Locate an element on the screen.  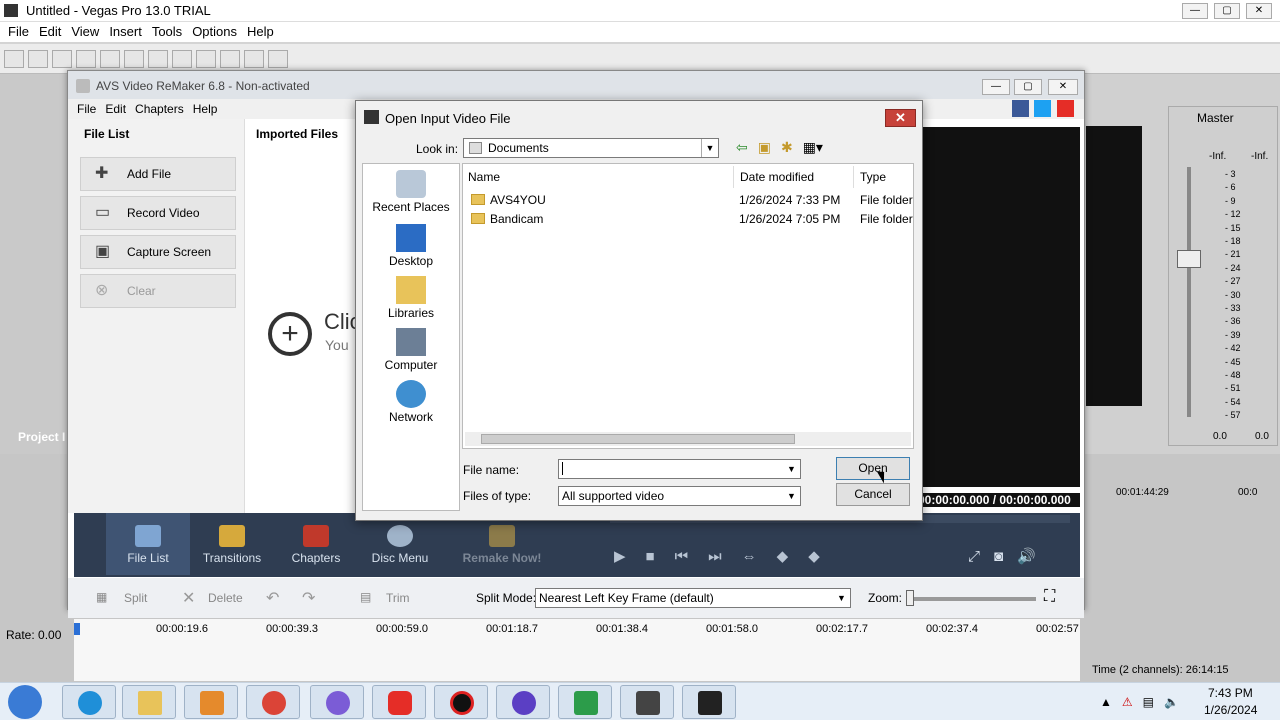
prev-frame-icon: ⏮ is located at coordinates (682, 556).